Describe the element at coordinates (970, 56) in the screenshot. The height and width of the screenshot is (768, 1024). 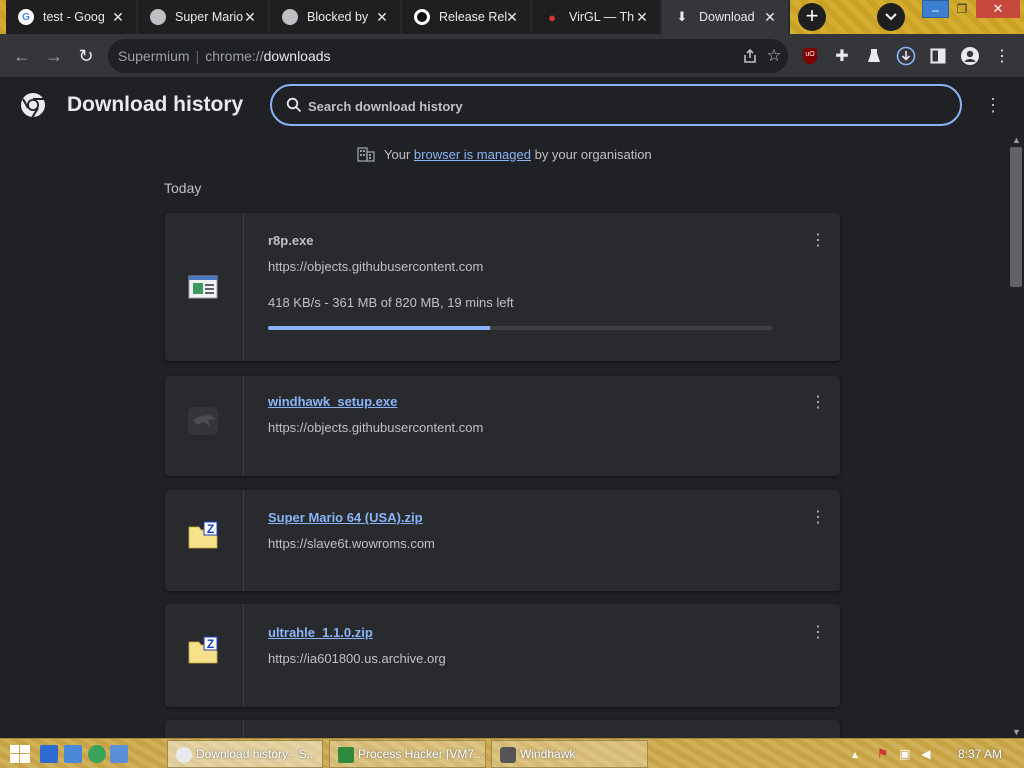
I see `profile-avatar` at that location.